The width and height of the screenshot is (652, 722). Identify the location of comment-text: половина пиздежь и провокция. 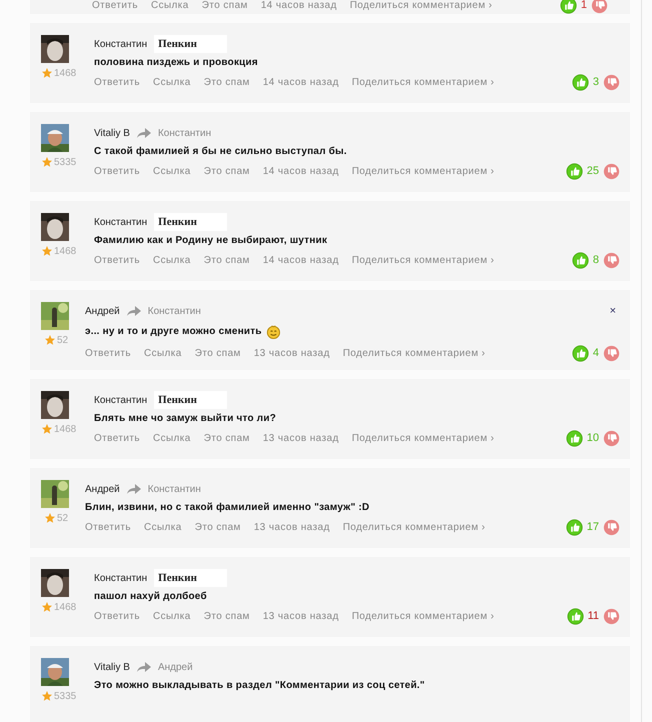
(176, 62).